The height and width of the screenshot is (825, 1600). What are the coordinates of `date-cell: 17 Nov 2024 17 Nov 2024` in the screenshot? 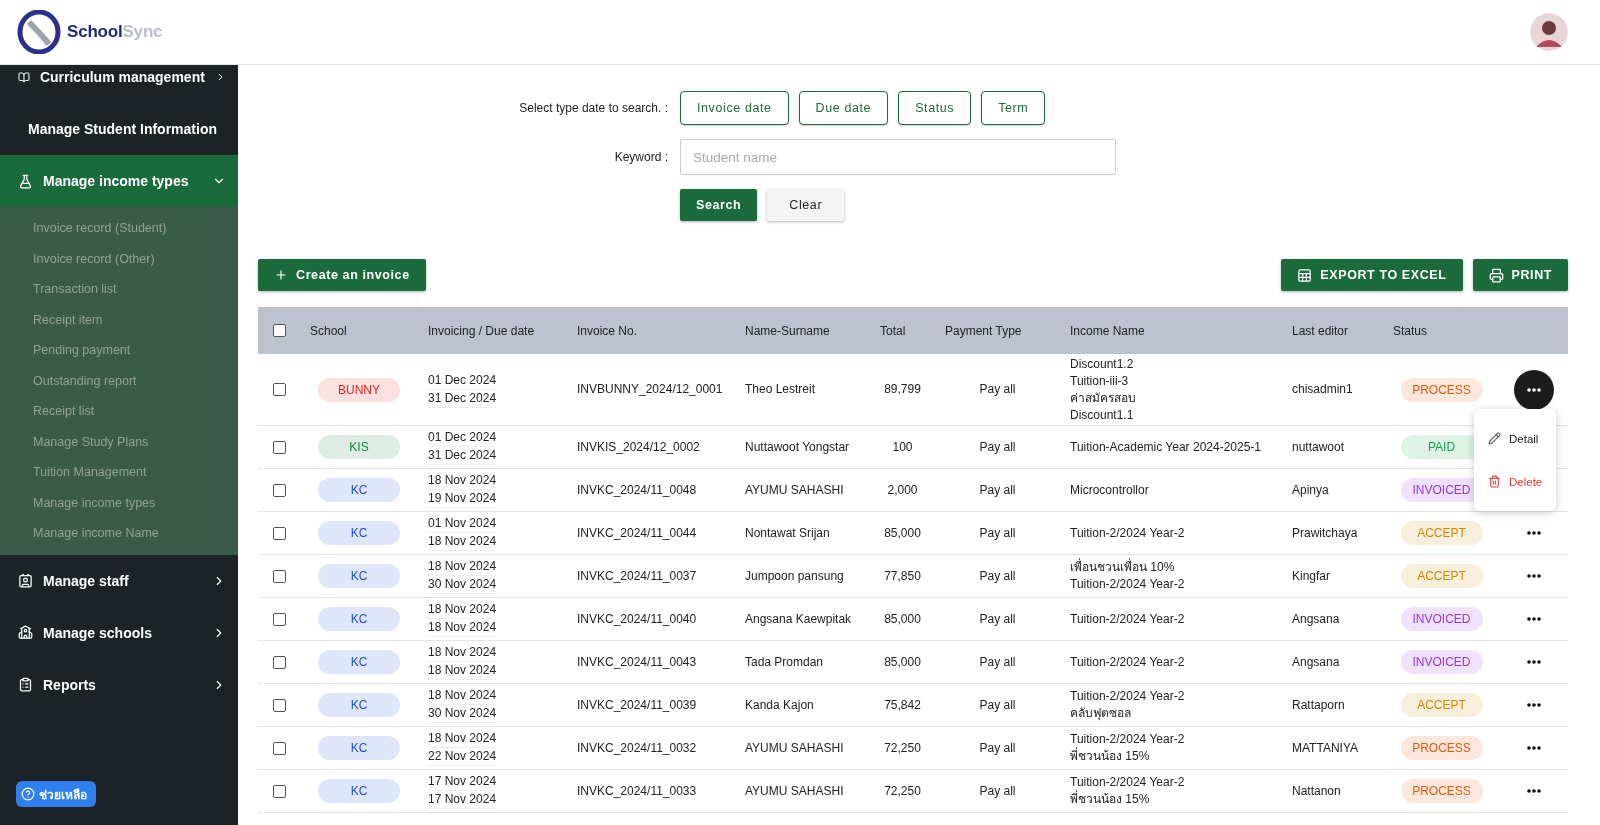 It's located at (492, 791).